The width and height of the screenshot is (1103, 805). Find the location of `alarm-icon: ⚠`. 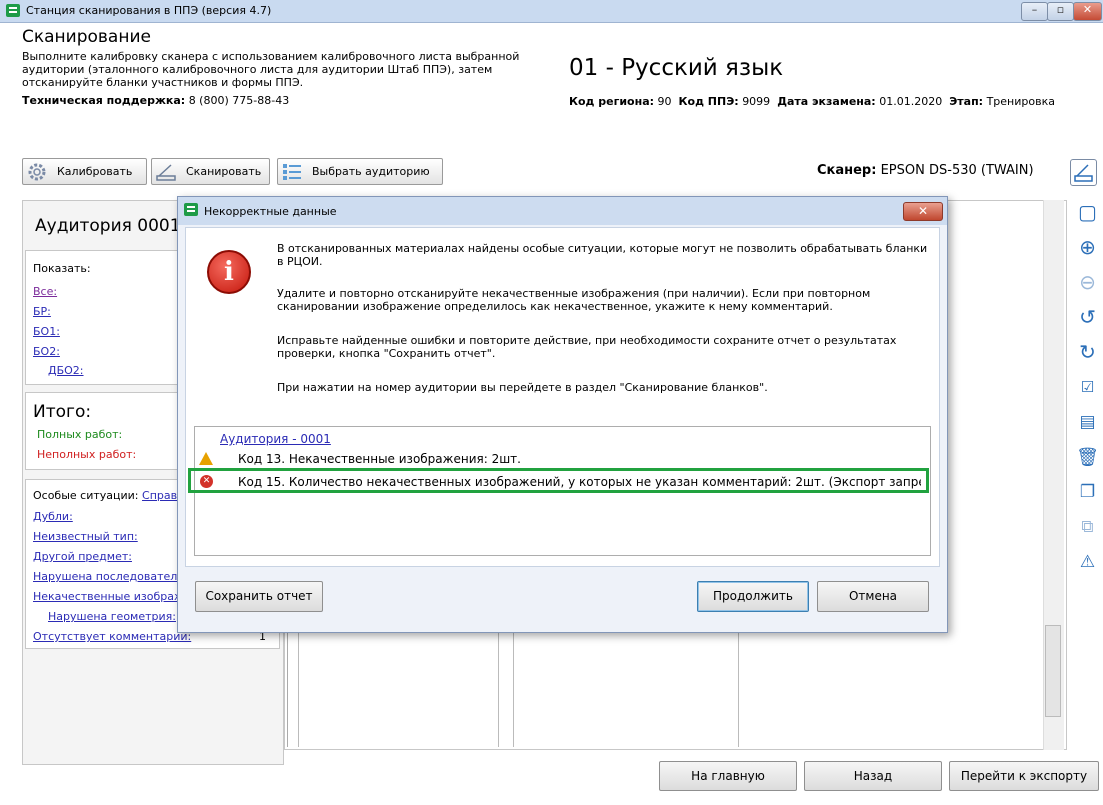

alarm-icon: ⚠ is located at coordinates (1087, 562).